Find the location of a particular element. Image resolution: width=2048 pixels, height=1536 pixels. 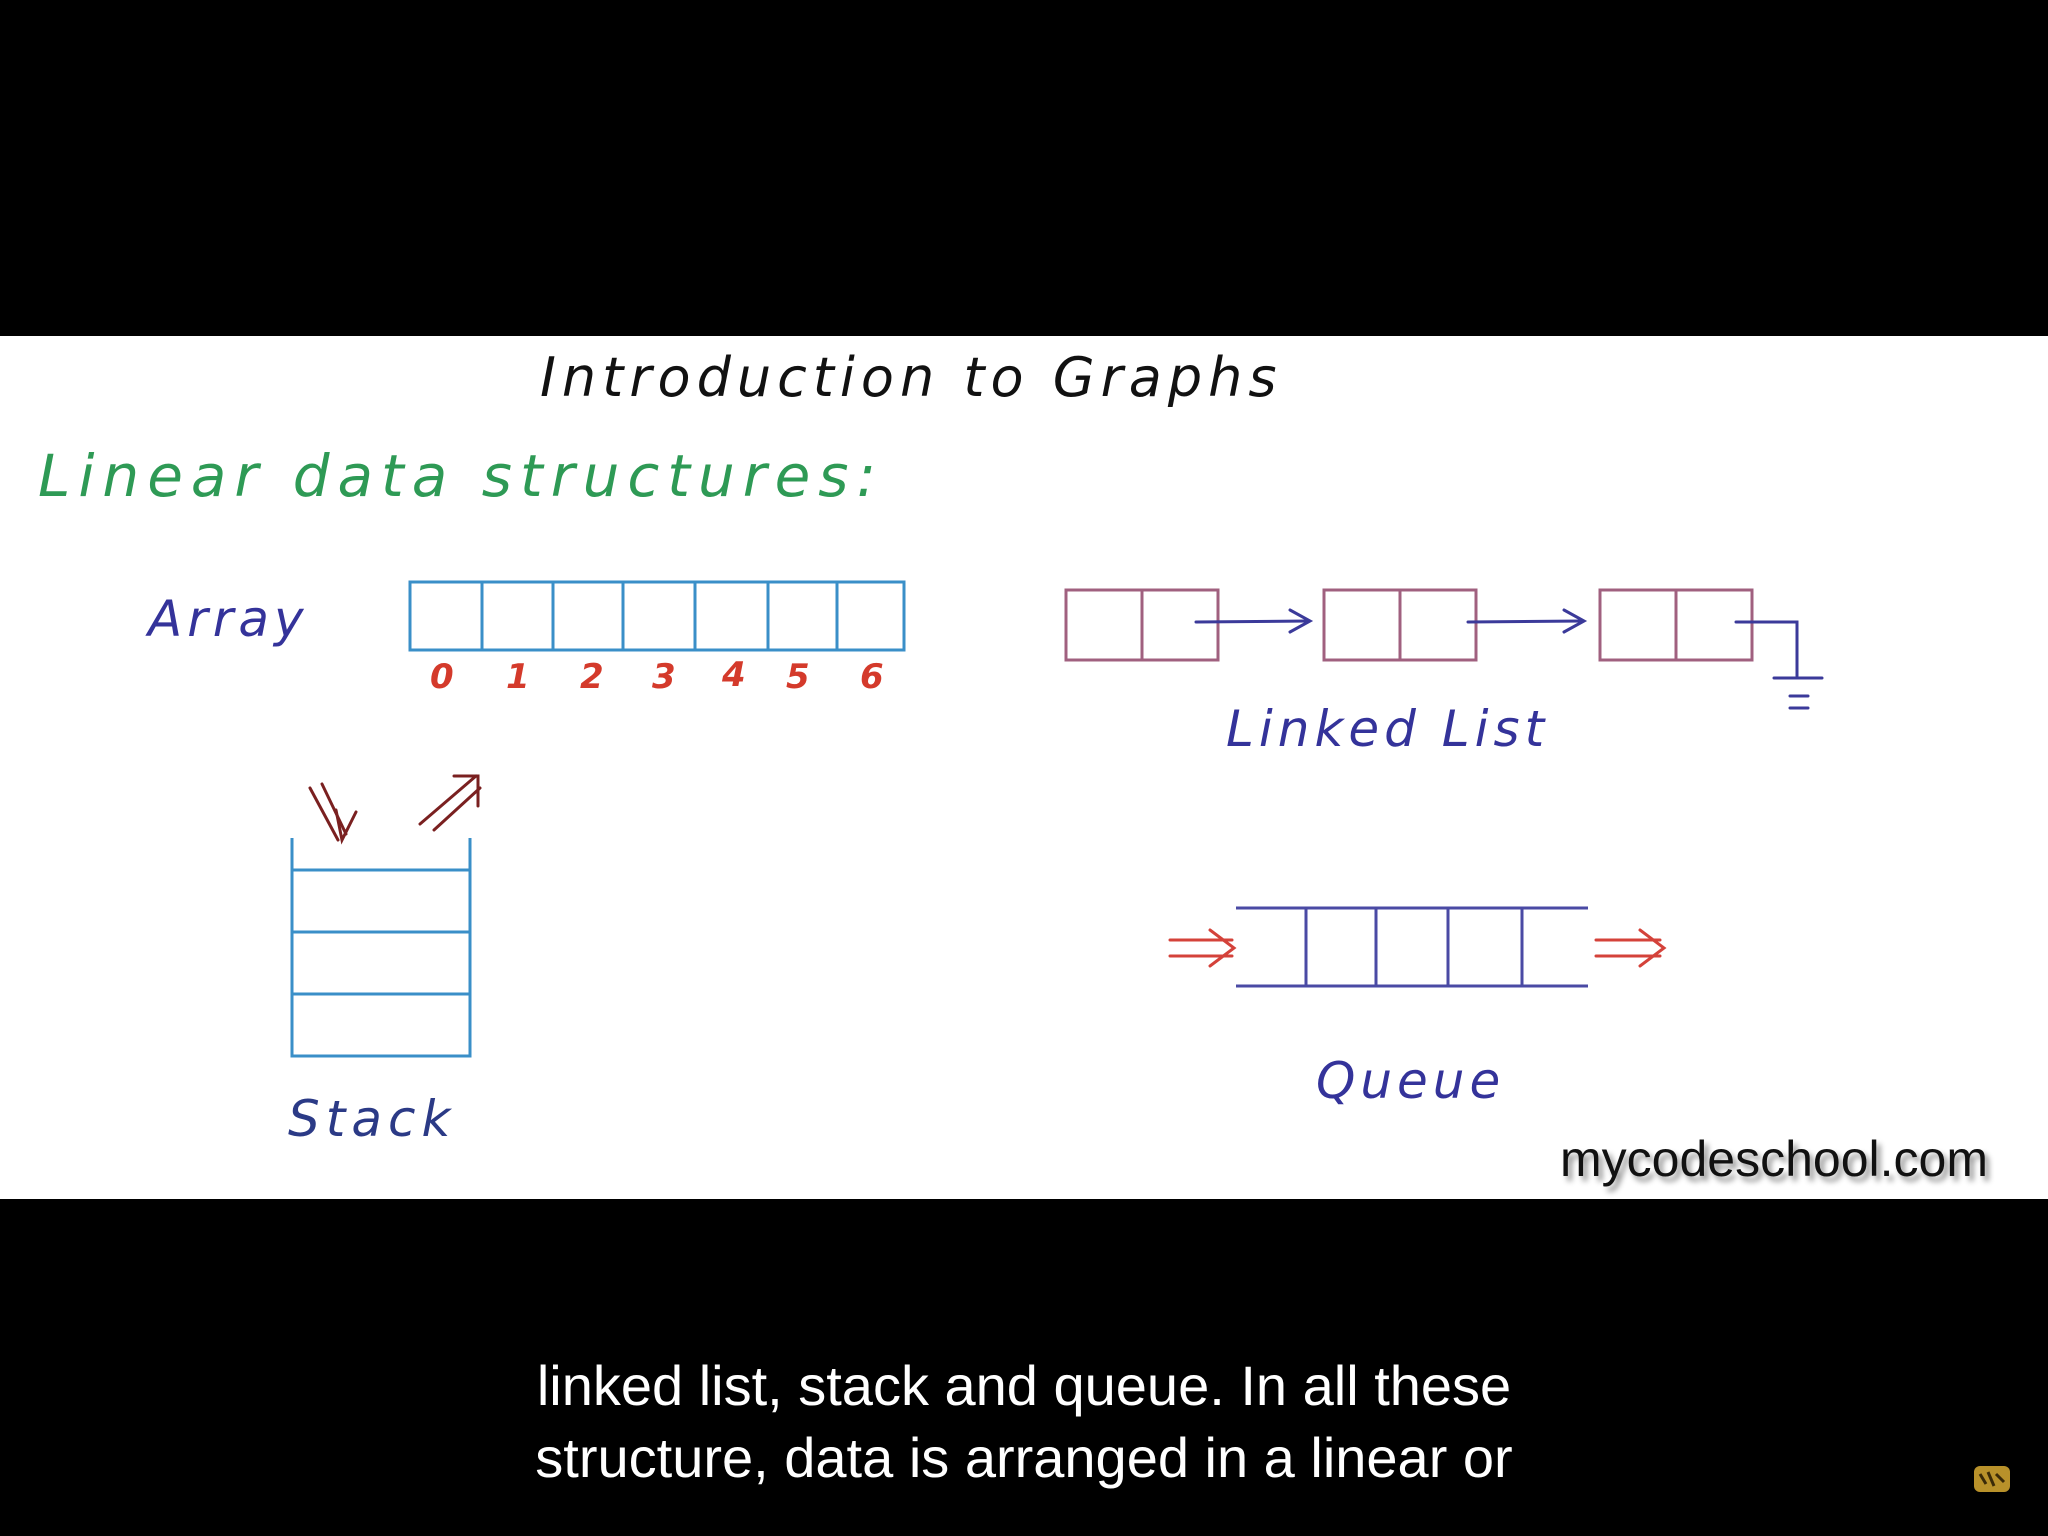

slide-title: Introduction to Graphs is located at coordinates (911, 377).